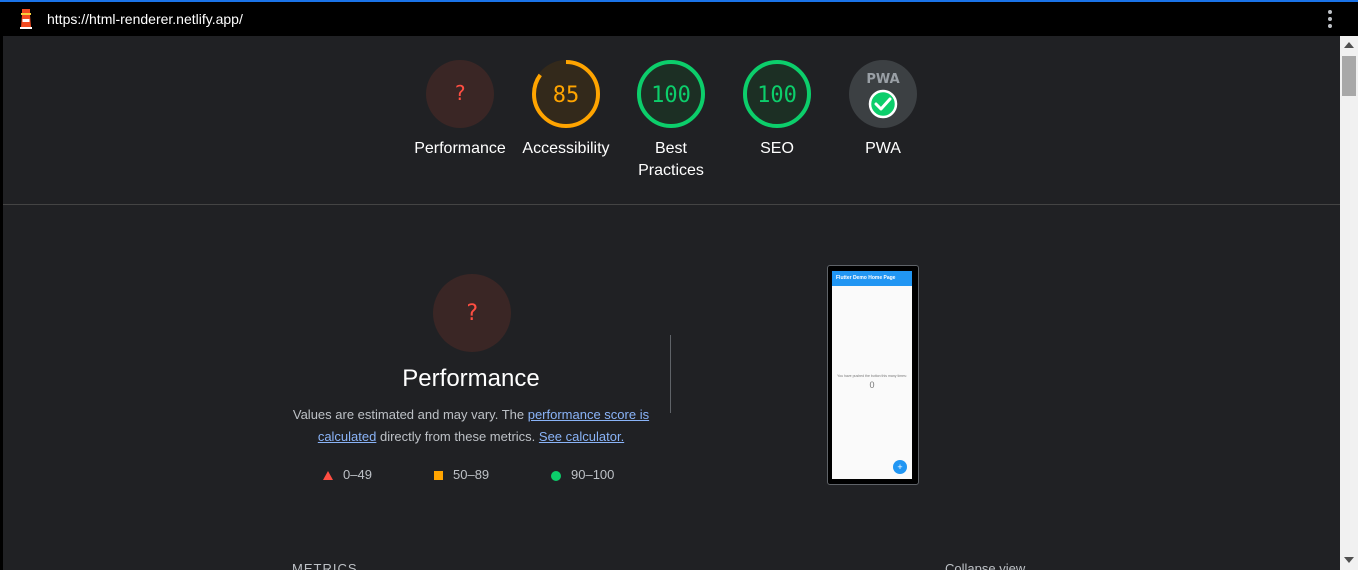  Describe the element at coordinates (679, 18) in the screenshot. I see `url-bar: https://html-renderer.netlify.app/` at that location.